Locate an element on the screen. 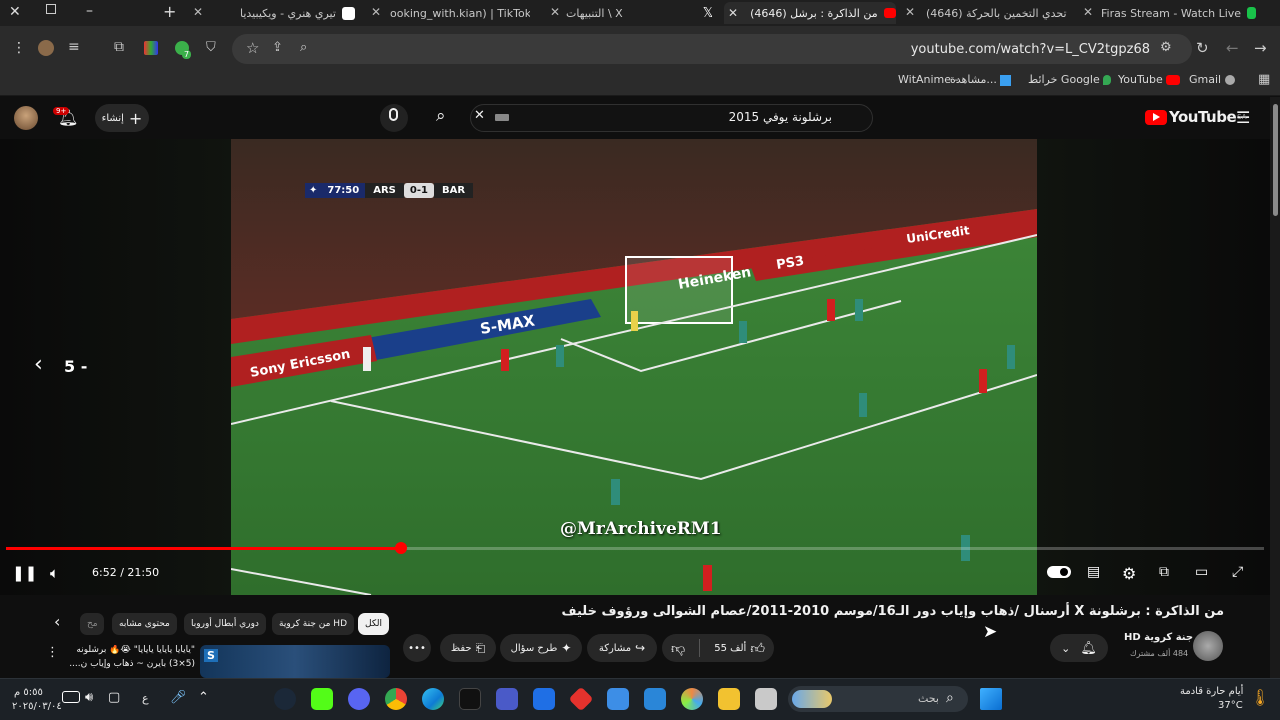 Image resolution: width=1280 pixels, height=720 pixels. store-icon is located at coordinates (655, 699).